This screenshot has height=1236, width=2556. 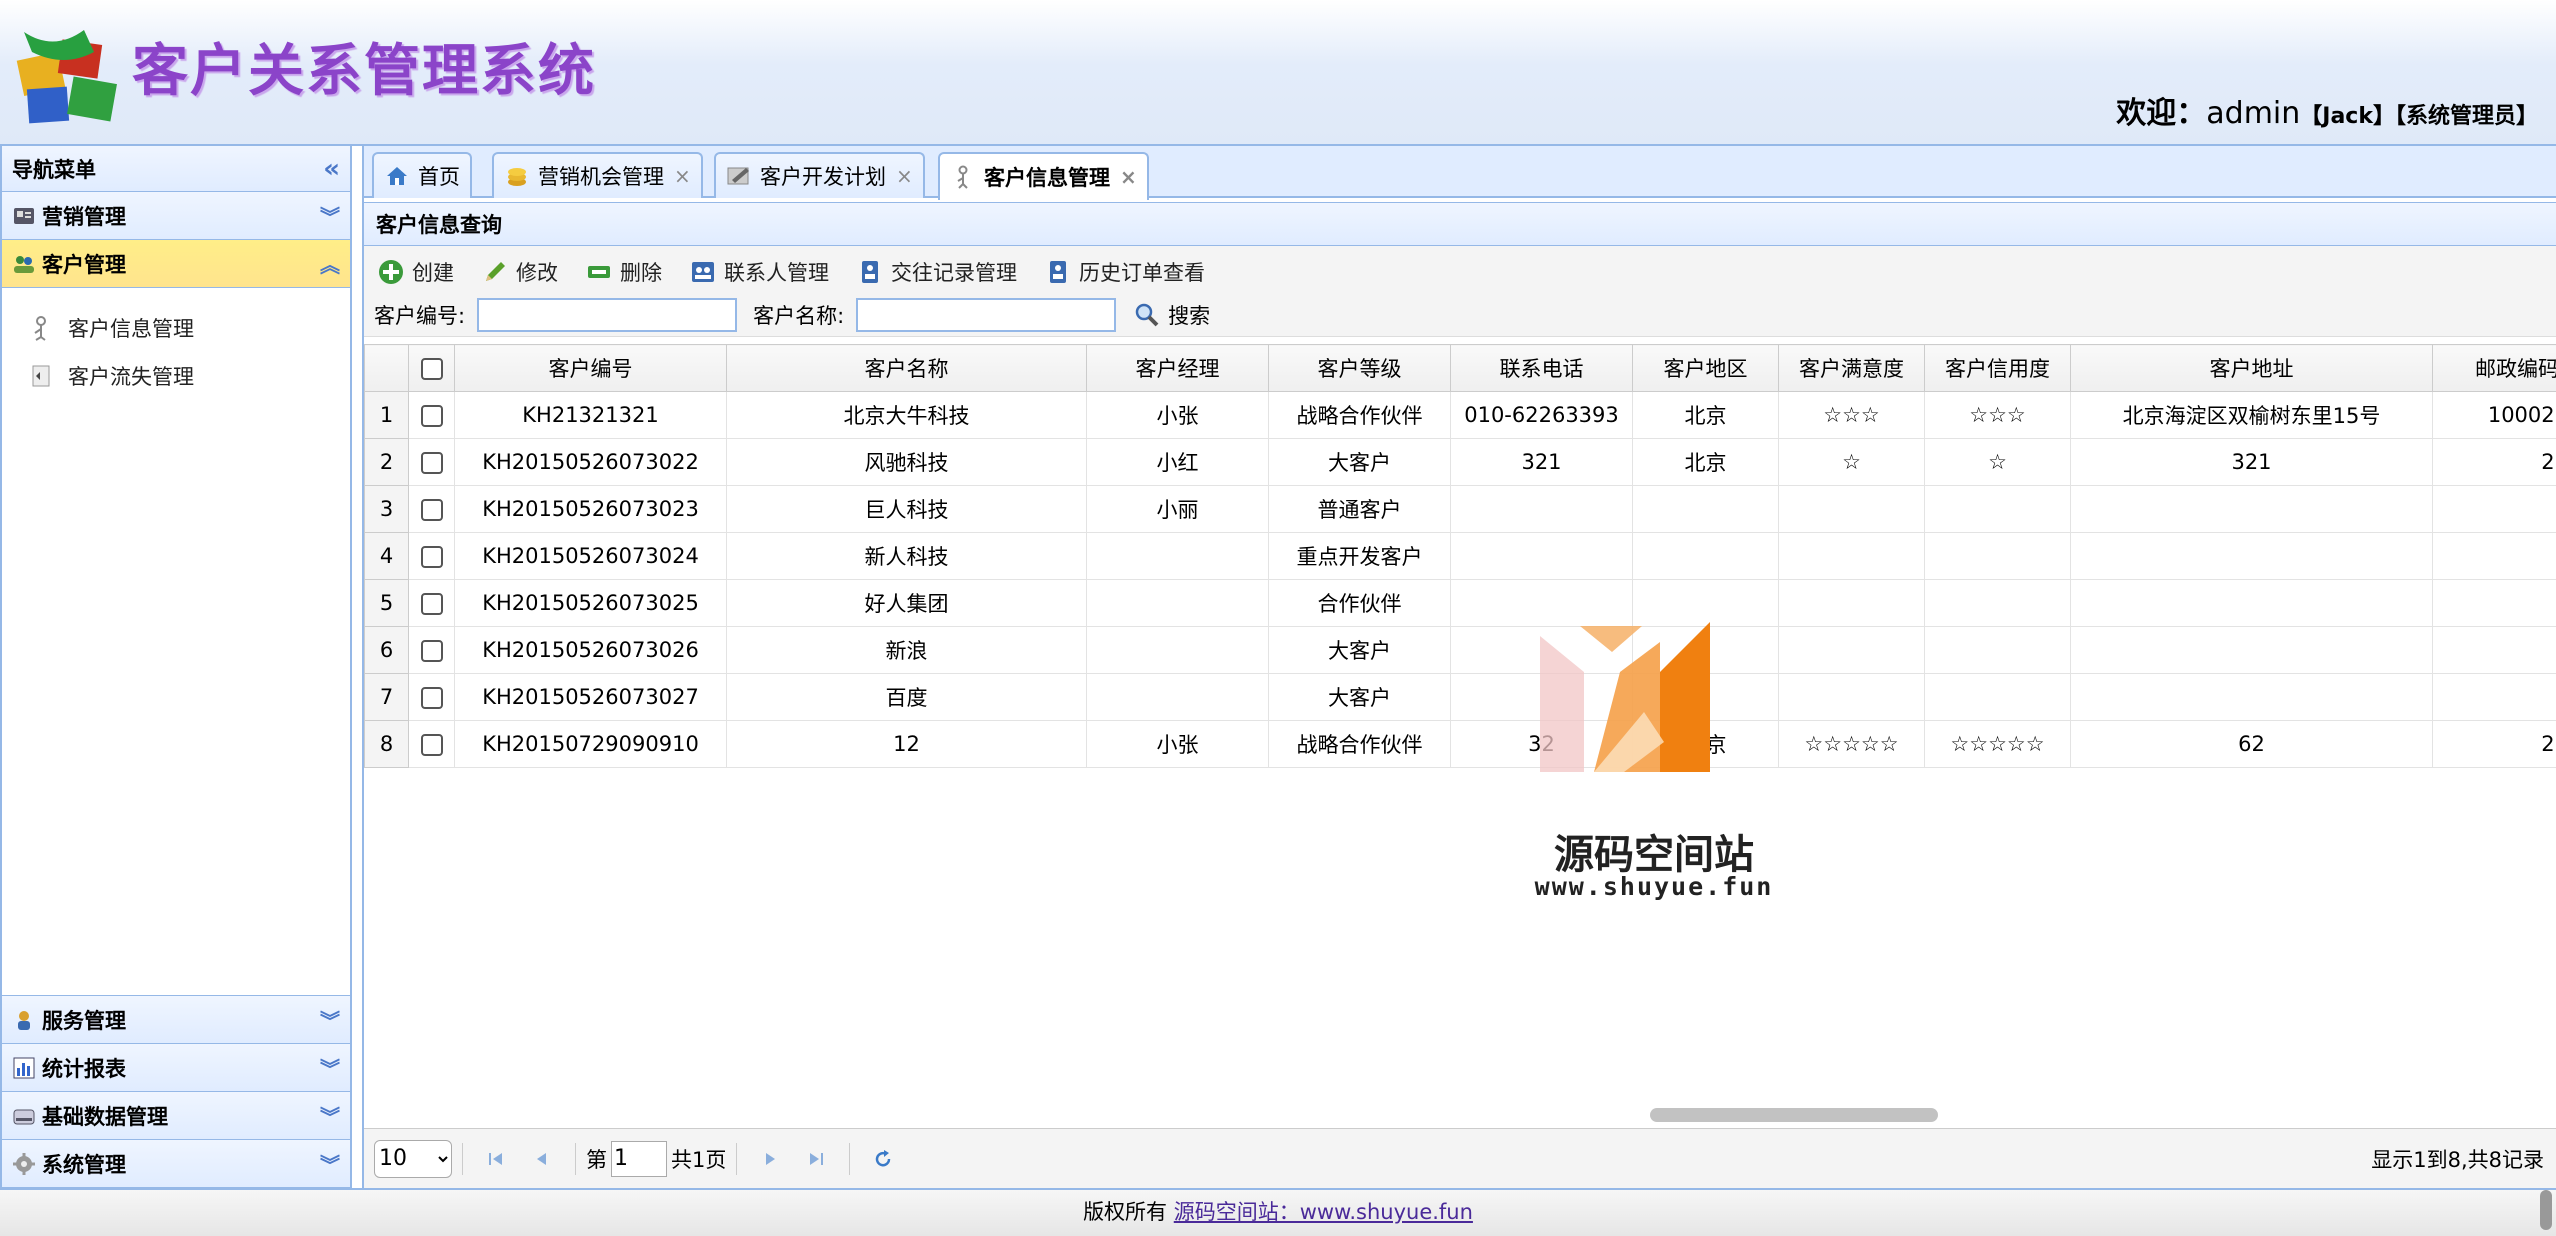 I want to click on row-number: 2, so click(x=386, y=462).